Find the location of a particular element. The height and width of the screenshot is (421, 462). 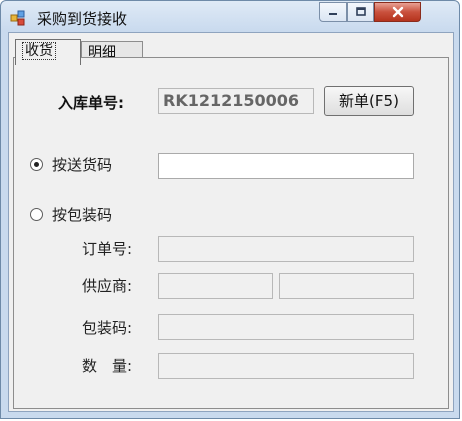

quantity-field is located at coordinates (286, 366).